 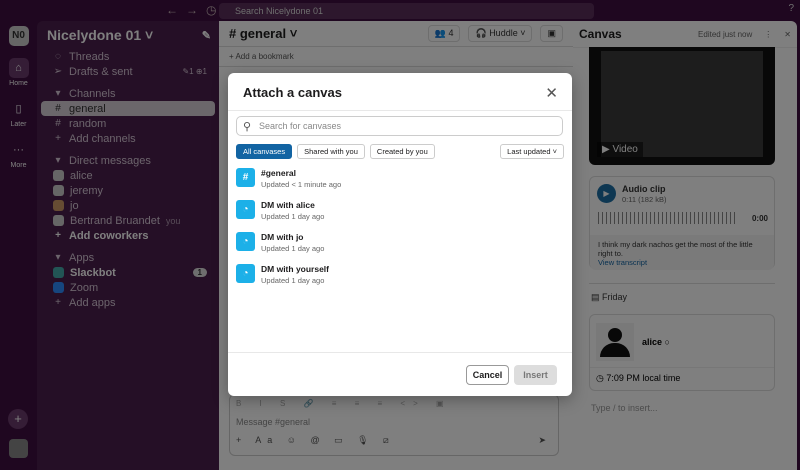 What do you see at coordinates (288, 205) in the screenshot?
I see `canvas-name: DM with alice` at bounding box center [288, 205].